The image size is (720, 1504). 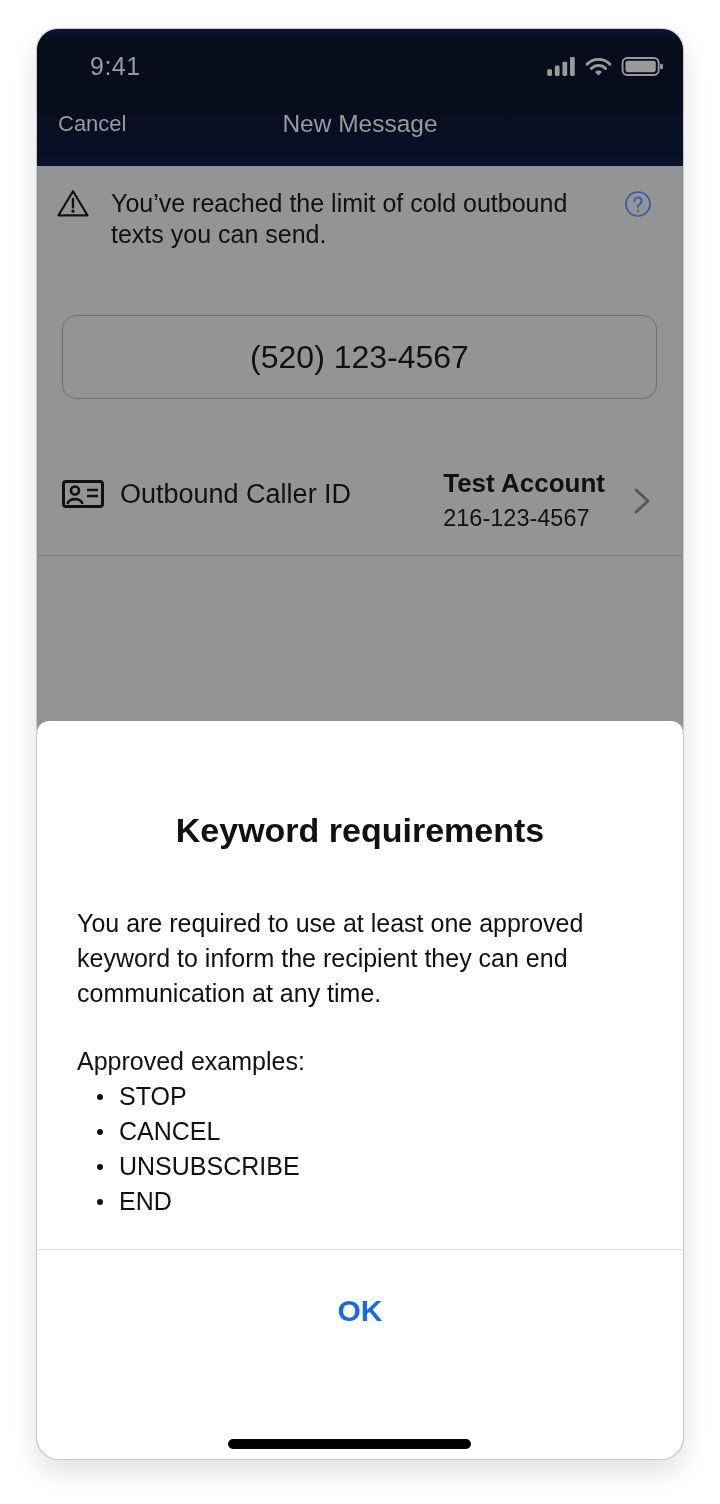 What do you see at coordinates (360, 1311) in the screenshot?
I see `ok-button: OK` at bounding box center [360, 1311].